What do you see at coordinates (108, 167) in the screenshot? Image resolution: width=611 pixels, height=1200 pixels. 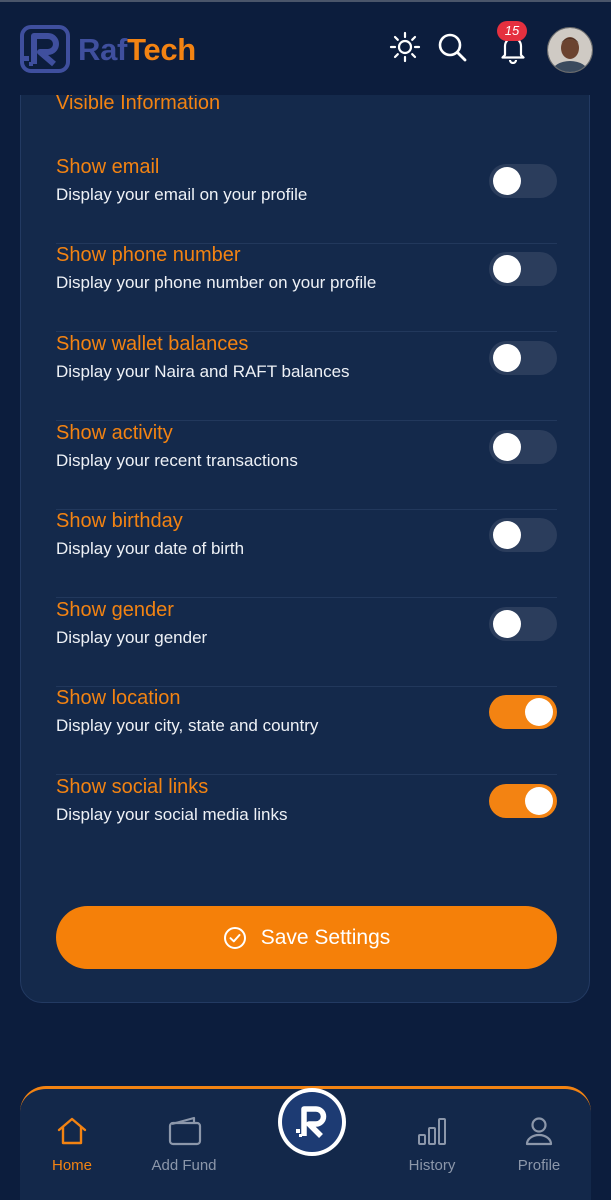 I see `setting-title: Show email` at bounding box center [108, 167].